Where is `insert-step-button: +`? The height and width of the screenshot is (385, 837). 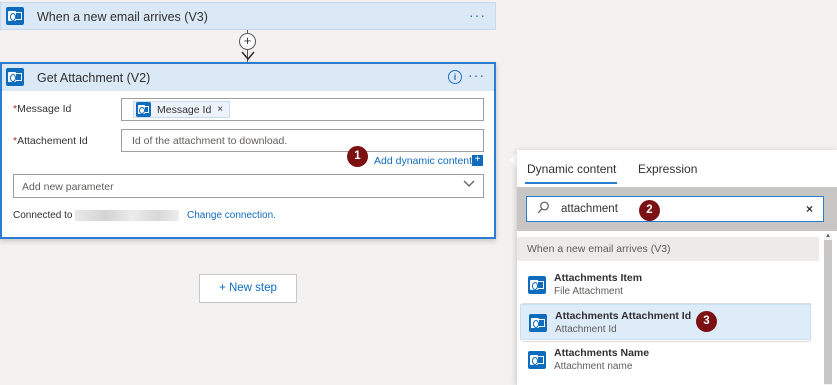 insert-step-button: + is located at coordinates (247, 41).